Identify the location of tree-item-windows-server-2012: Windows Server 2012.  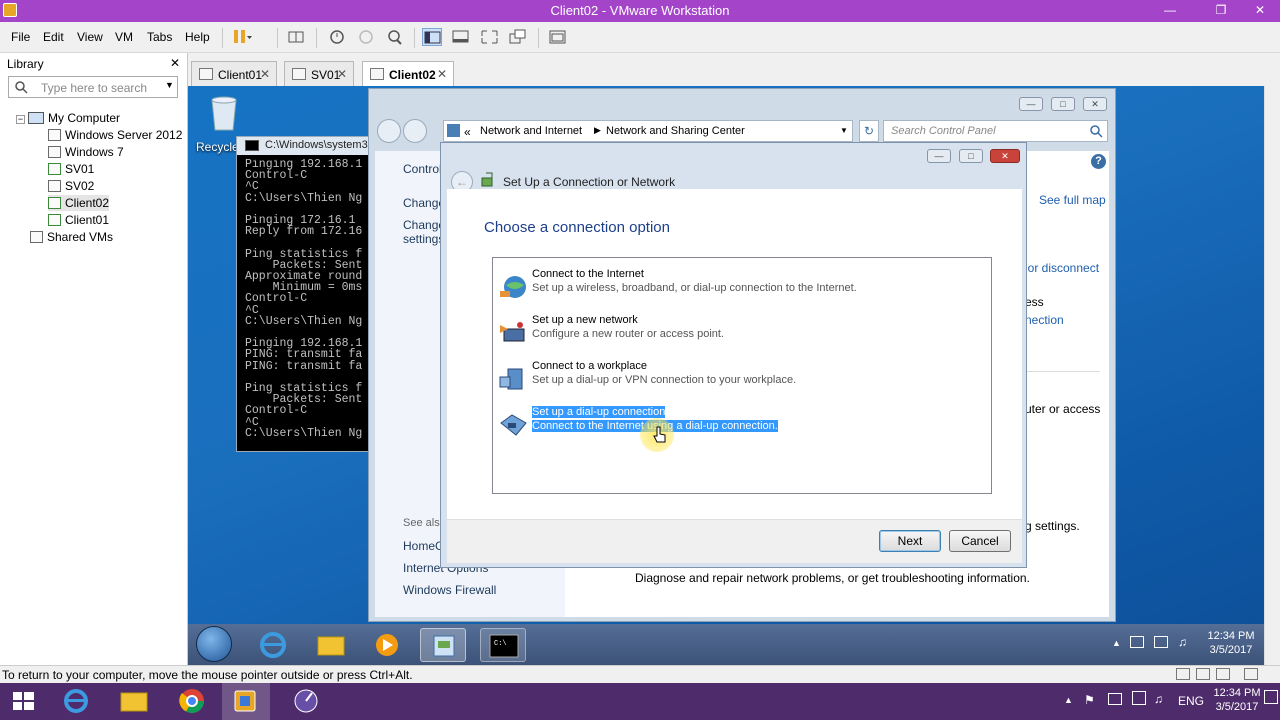
(115, 135).